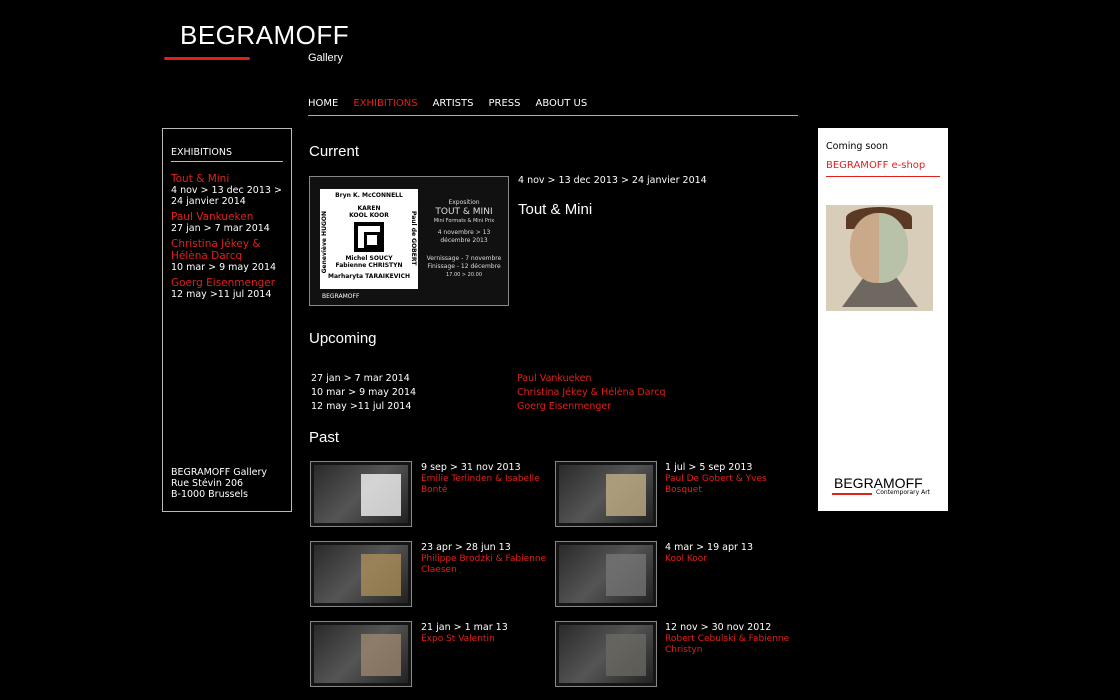 The width and height of the screenshot is (1120, 700). I want to click on nav-artists: ARTISTS, so click(453, 106).